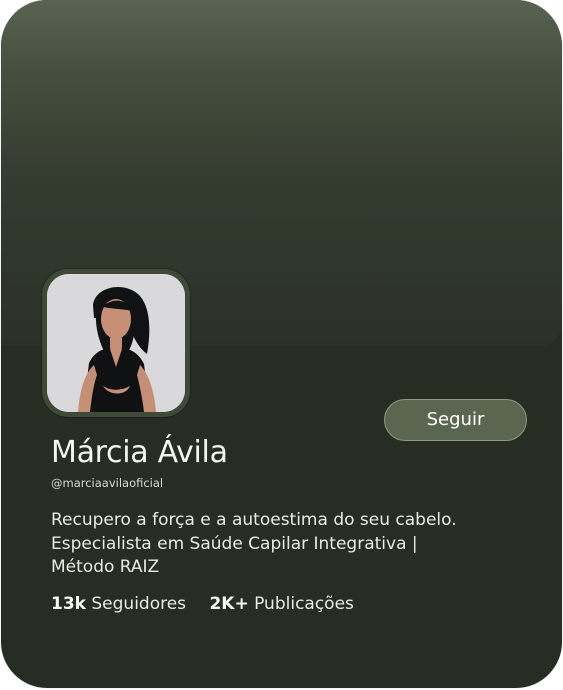  What do you see at coordinates (455, 420) in the screenshot?
I see `follow-button: Seguir` at bounding box center [455, 420].